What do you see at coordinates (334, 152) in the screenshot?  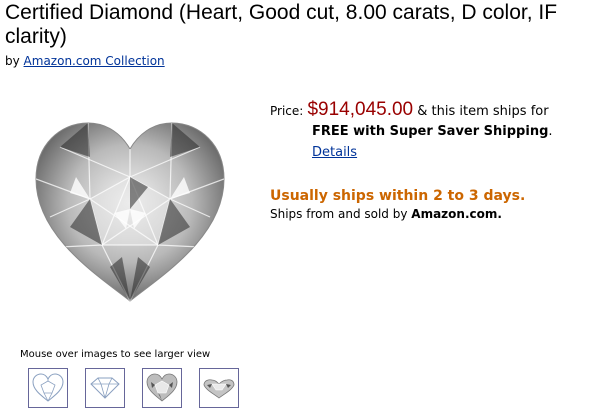 I see `shipping-details-link: Details` at bounding box center [334, 152].